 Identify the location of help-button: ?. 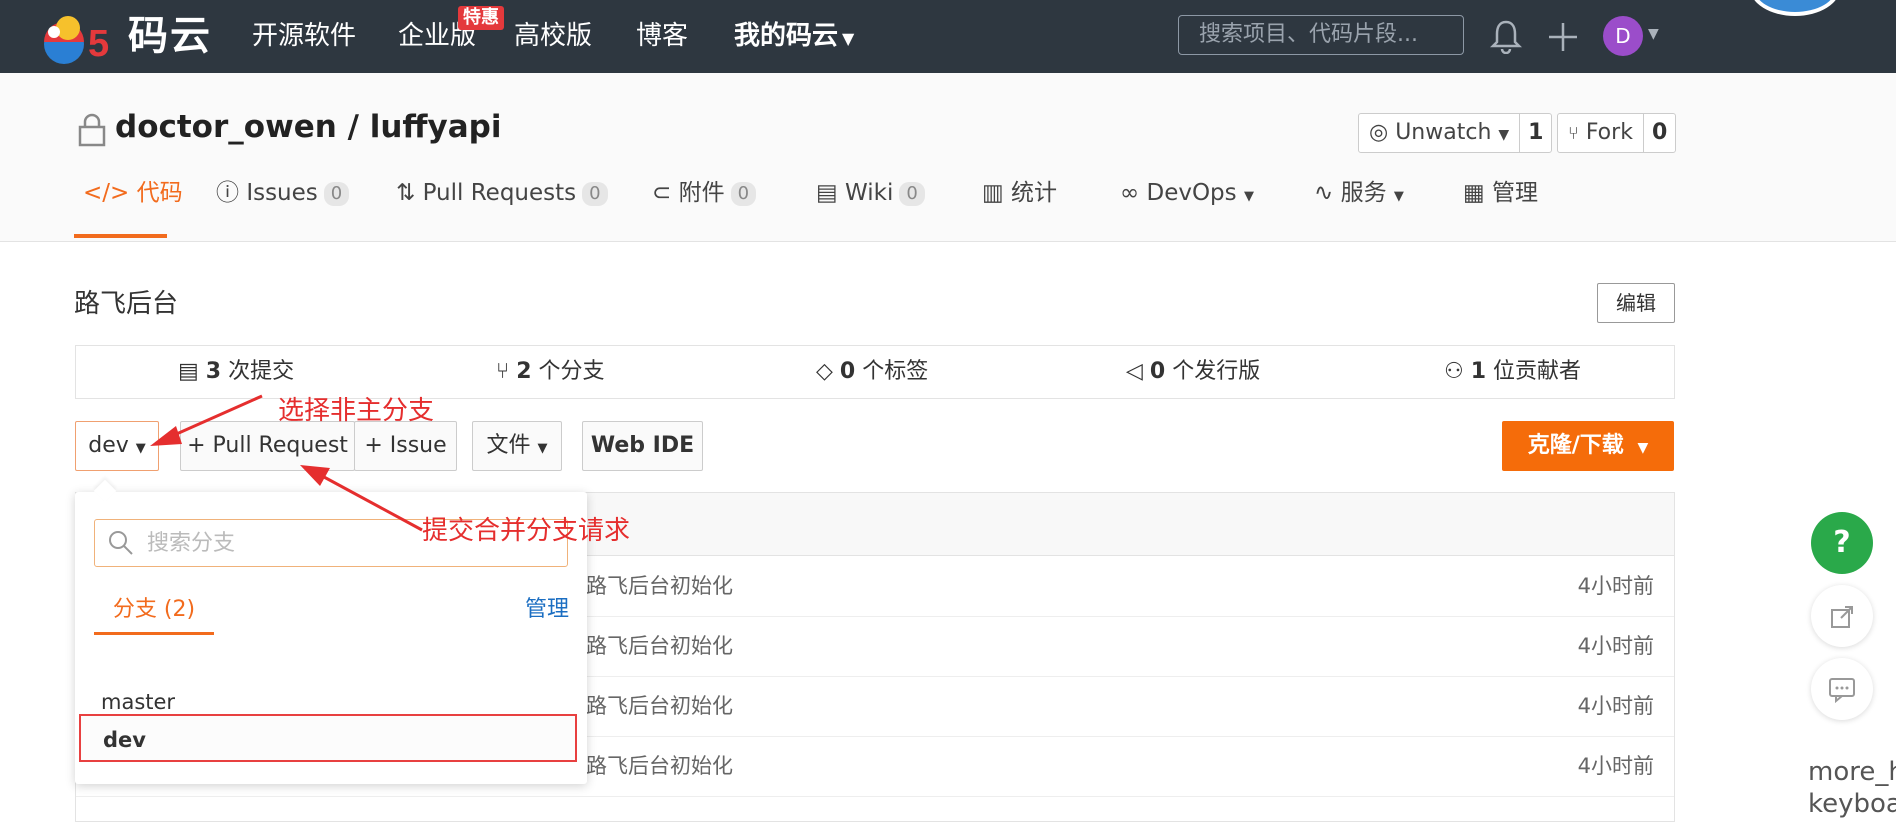
(1842, 543).